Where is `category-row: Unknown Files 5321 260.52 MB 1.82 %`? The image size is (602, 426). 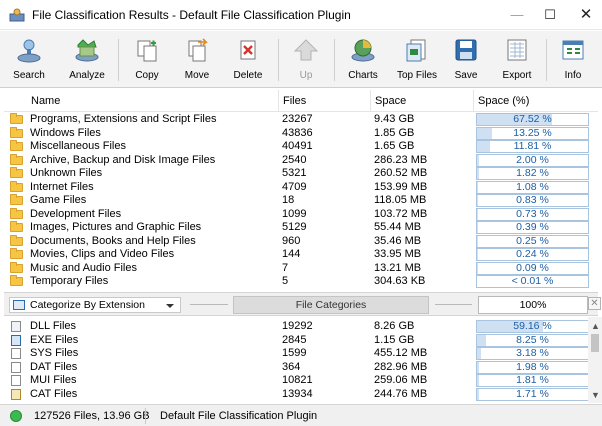
category-row: Unknown Files 5321 260.52 MB 1.82 % is located at coordinates (301, 174).